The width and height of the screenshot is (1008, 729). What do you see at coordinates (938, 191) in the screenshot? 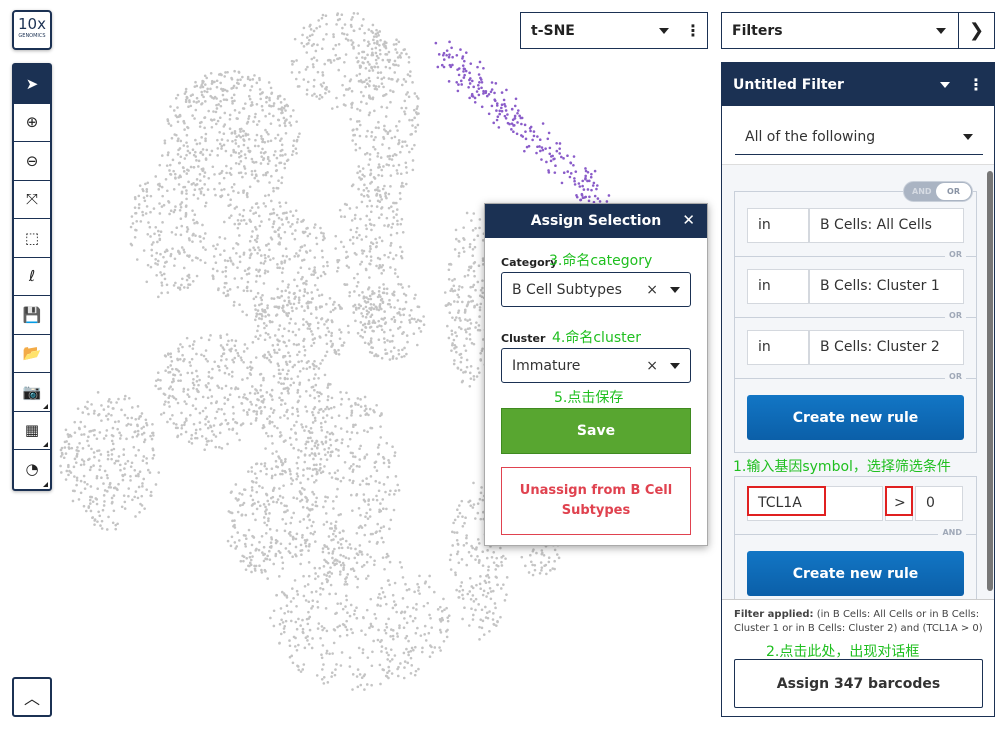
I see `and-or-toggle: AND OR` at bounding box center [938, 191].